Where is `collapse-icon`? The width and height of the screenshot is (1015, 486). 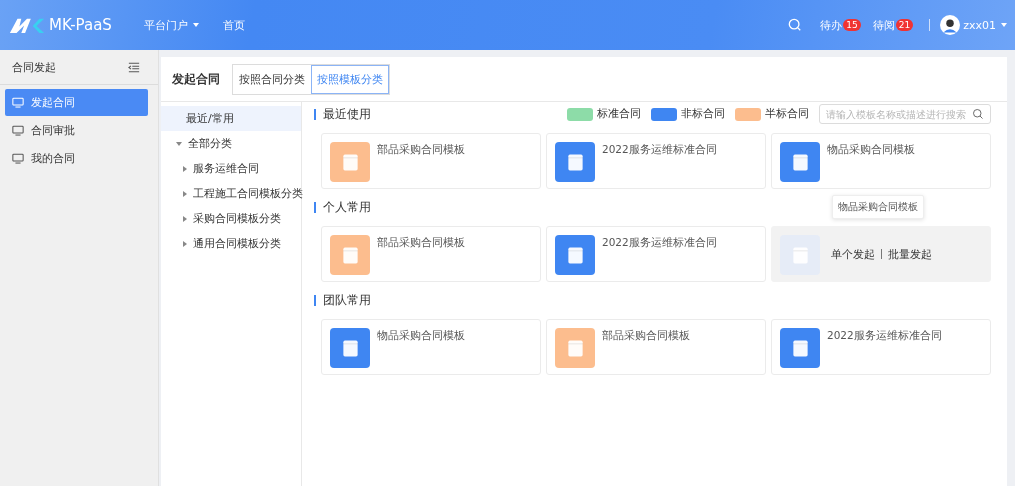 collapse-icon is located at coordinates (134, 67).